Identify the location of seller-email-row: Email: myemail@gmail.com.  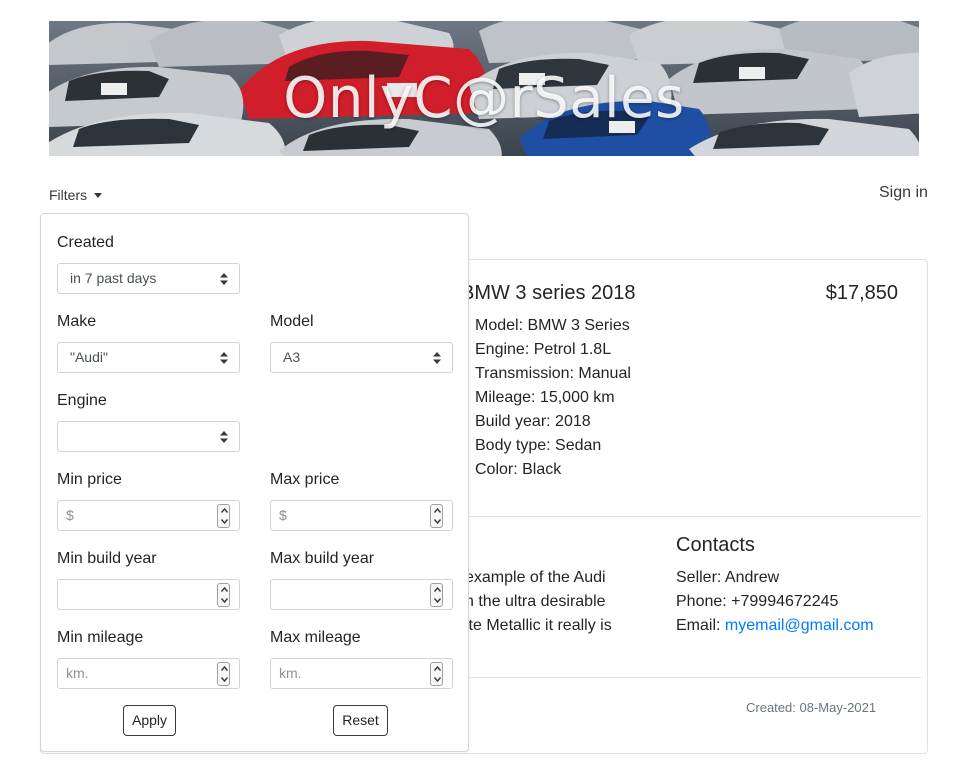
(775, 626).